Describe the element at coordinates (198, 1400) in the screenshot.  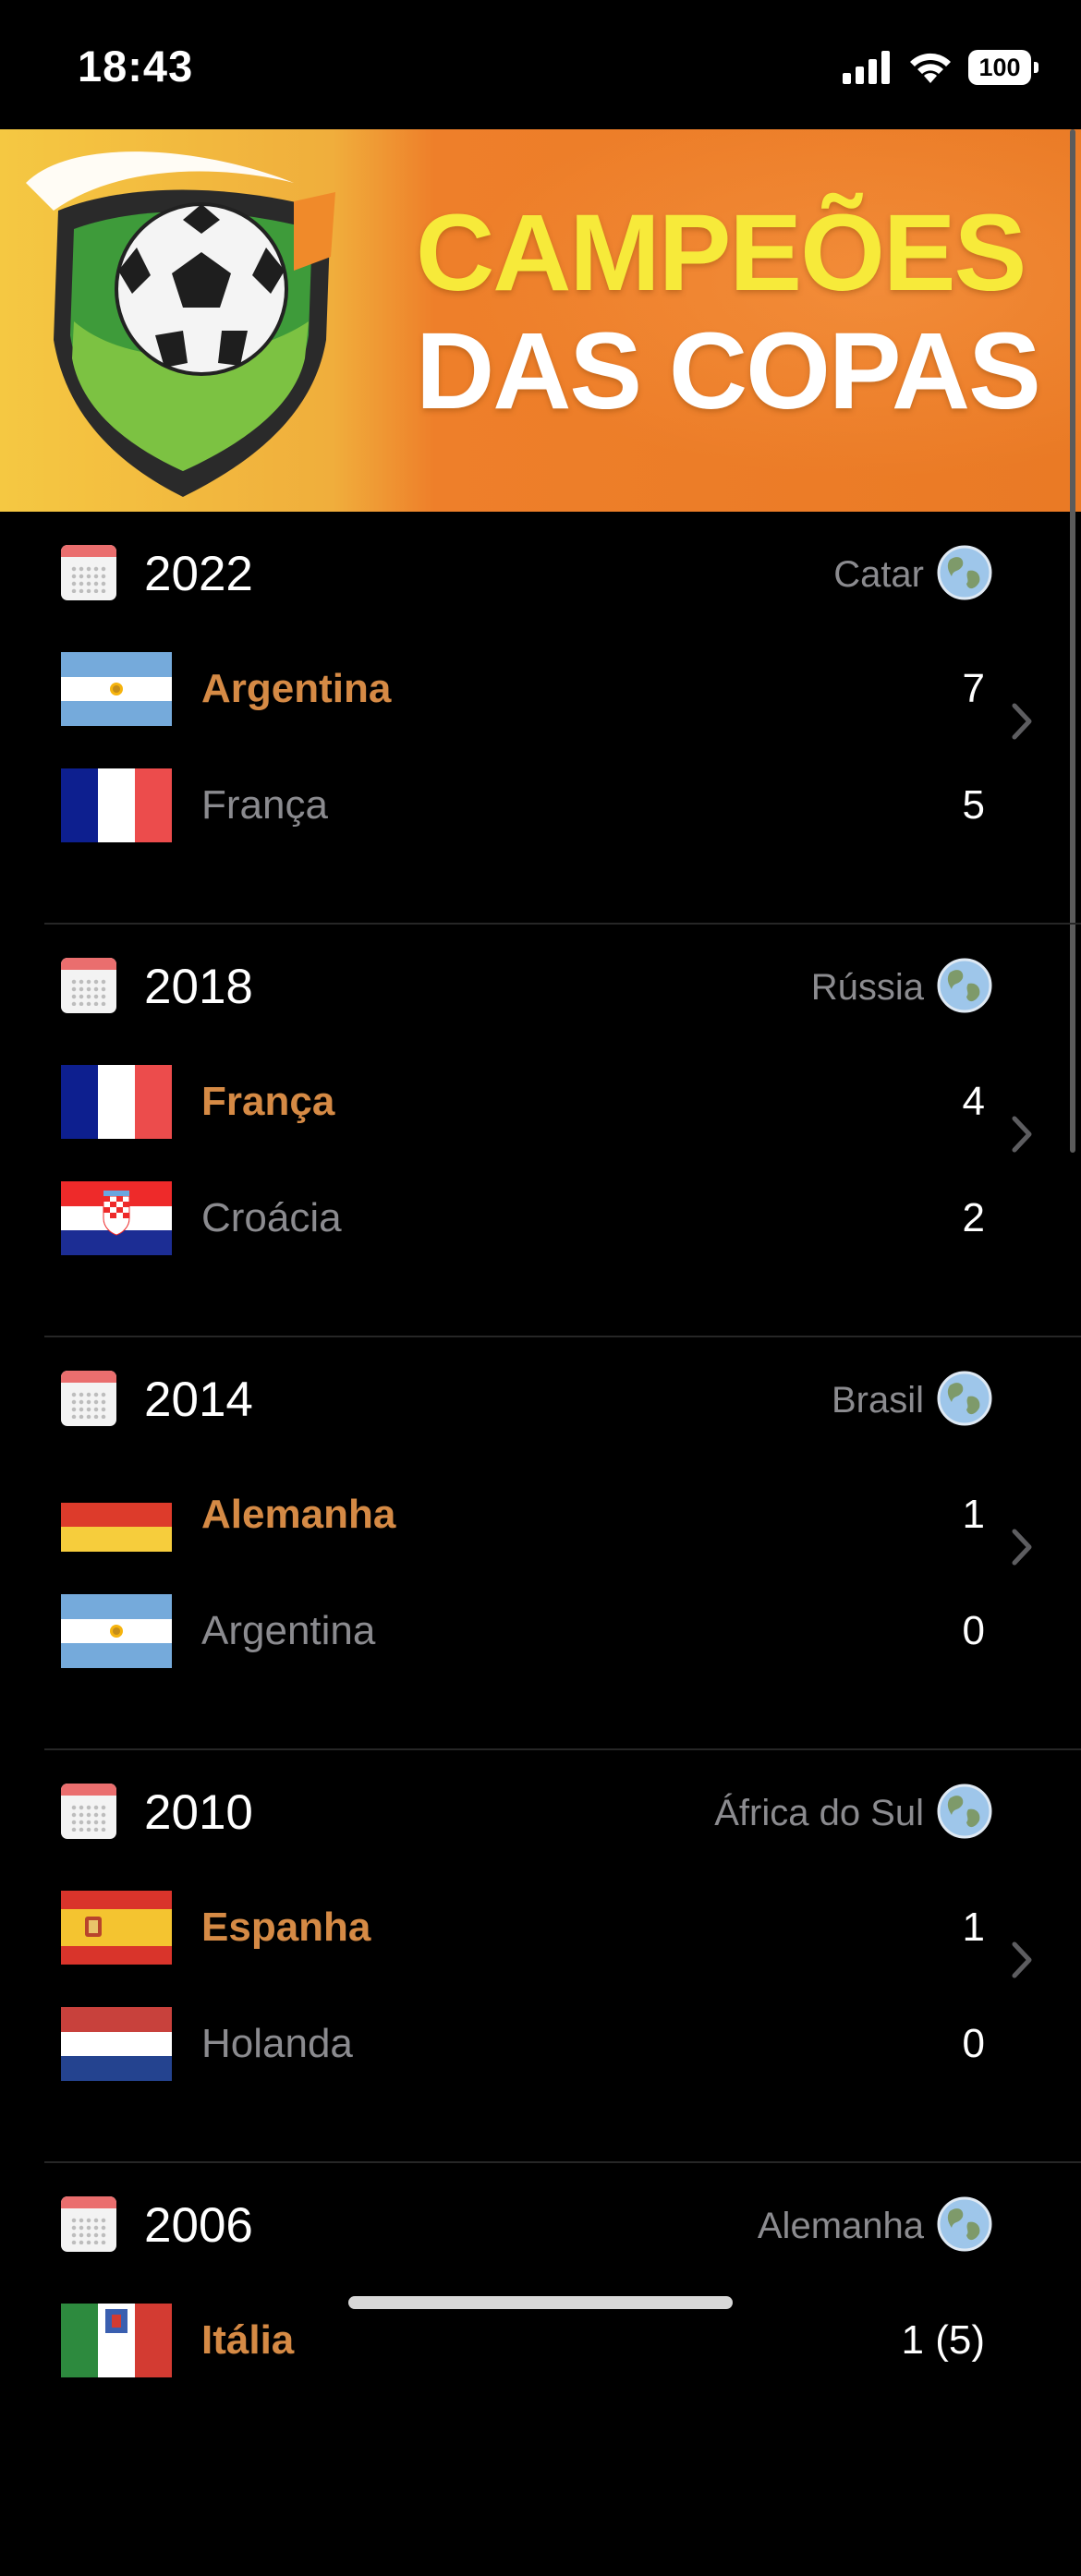
I see `match-year: 2014` at that location.